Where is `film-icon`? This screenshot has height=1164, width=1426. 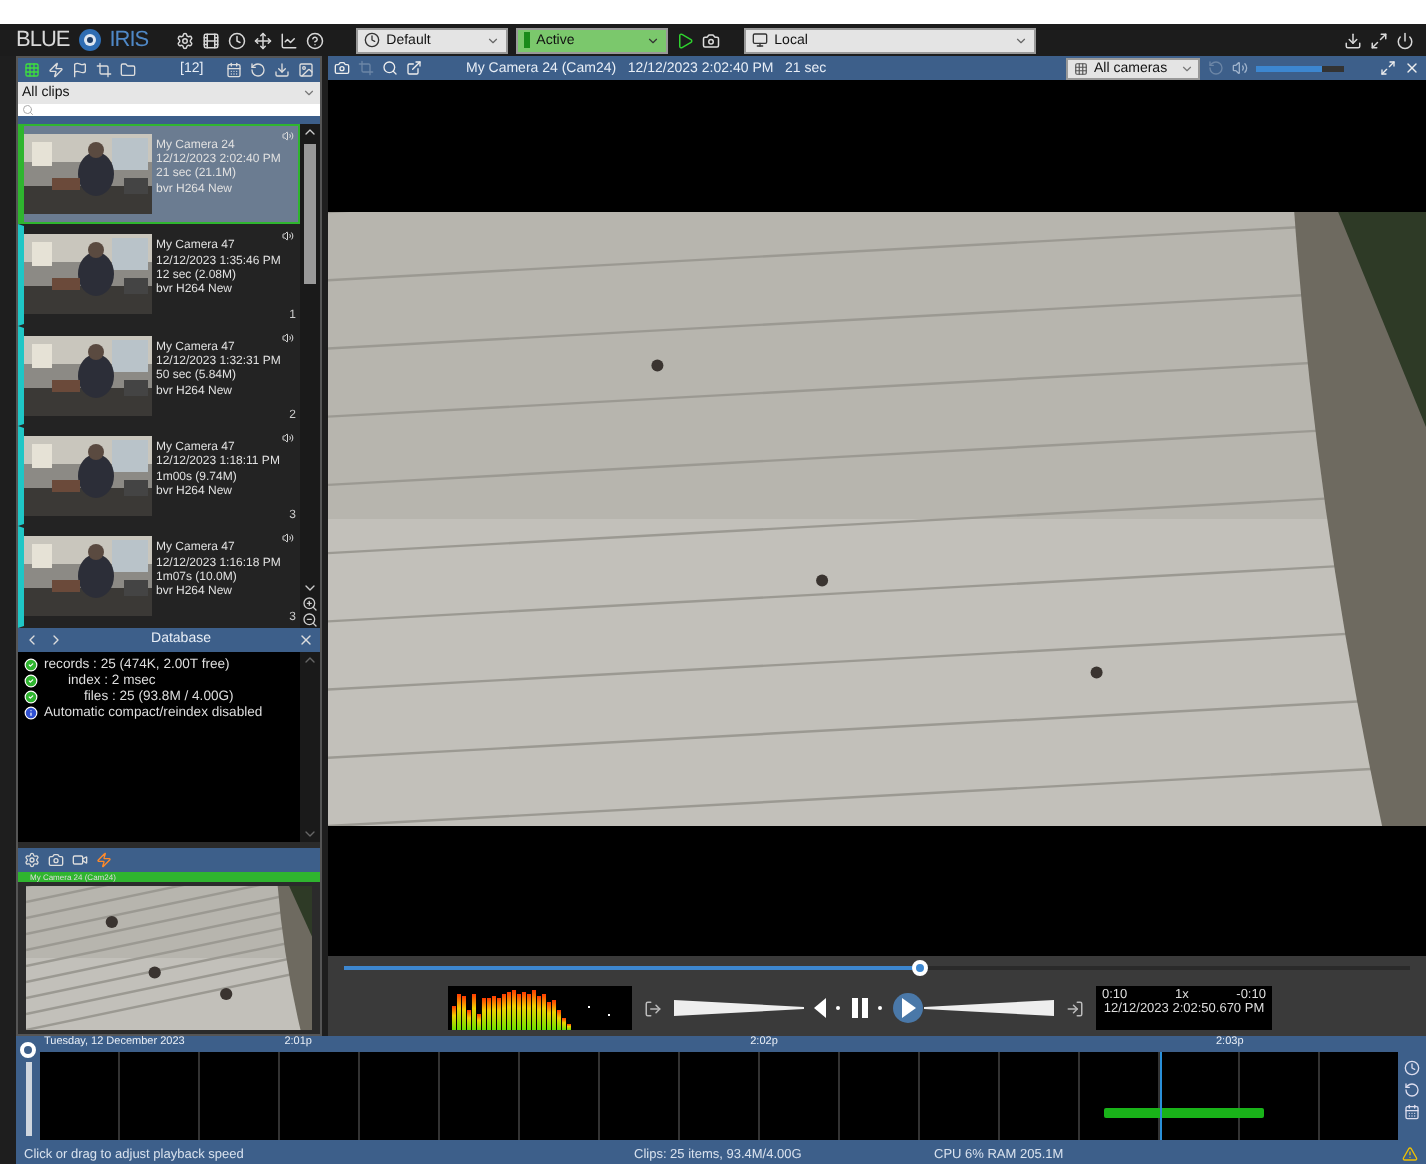 film-icon is located at coordinates (211, 40).